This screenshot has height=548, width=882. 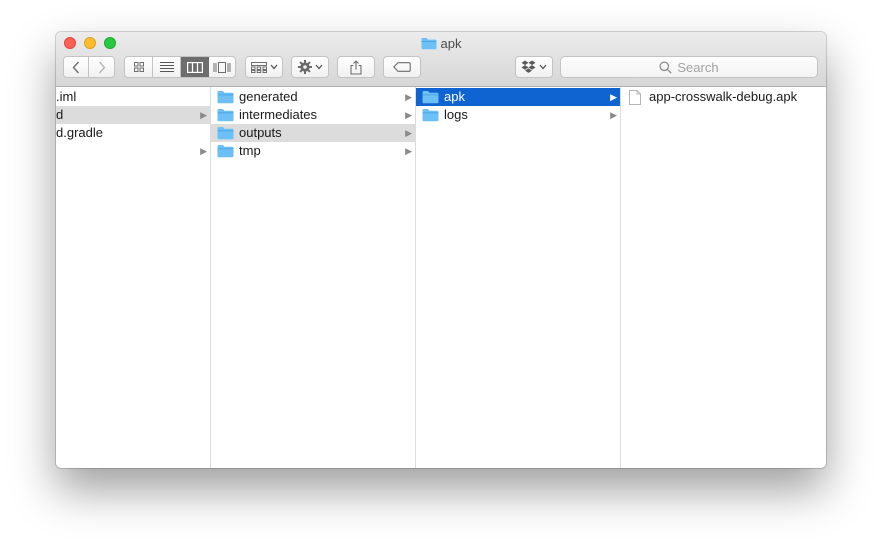 I want to click on list-icon, so click(x=166, y=67).